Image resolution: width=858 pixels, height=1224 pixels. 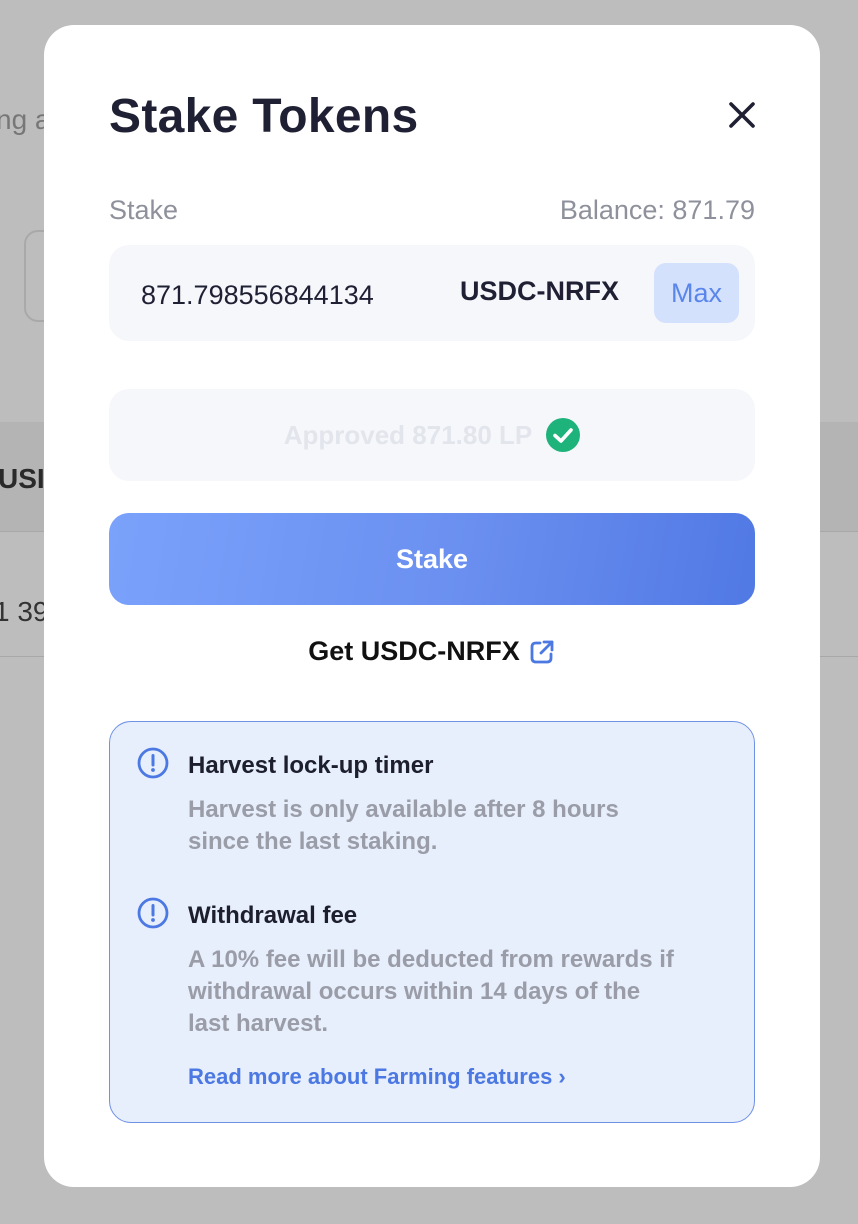 What do you see at coordinates (291, 295) in the screenshot?
I see `amount-input` at bounding box center [291, 295].